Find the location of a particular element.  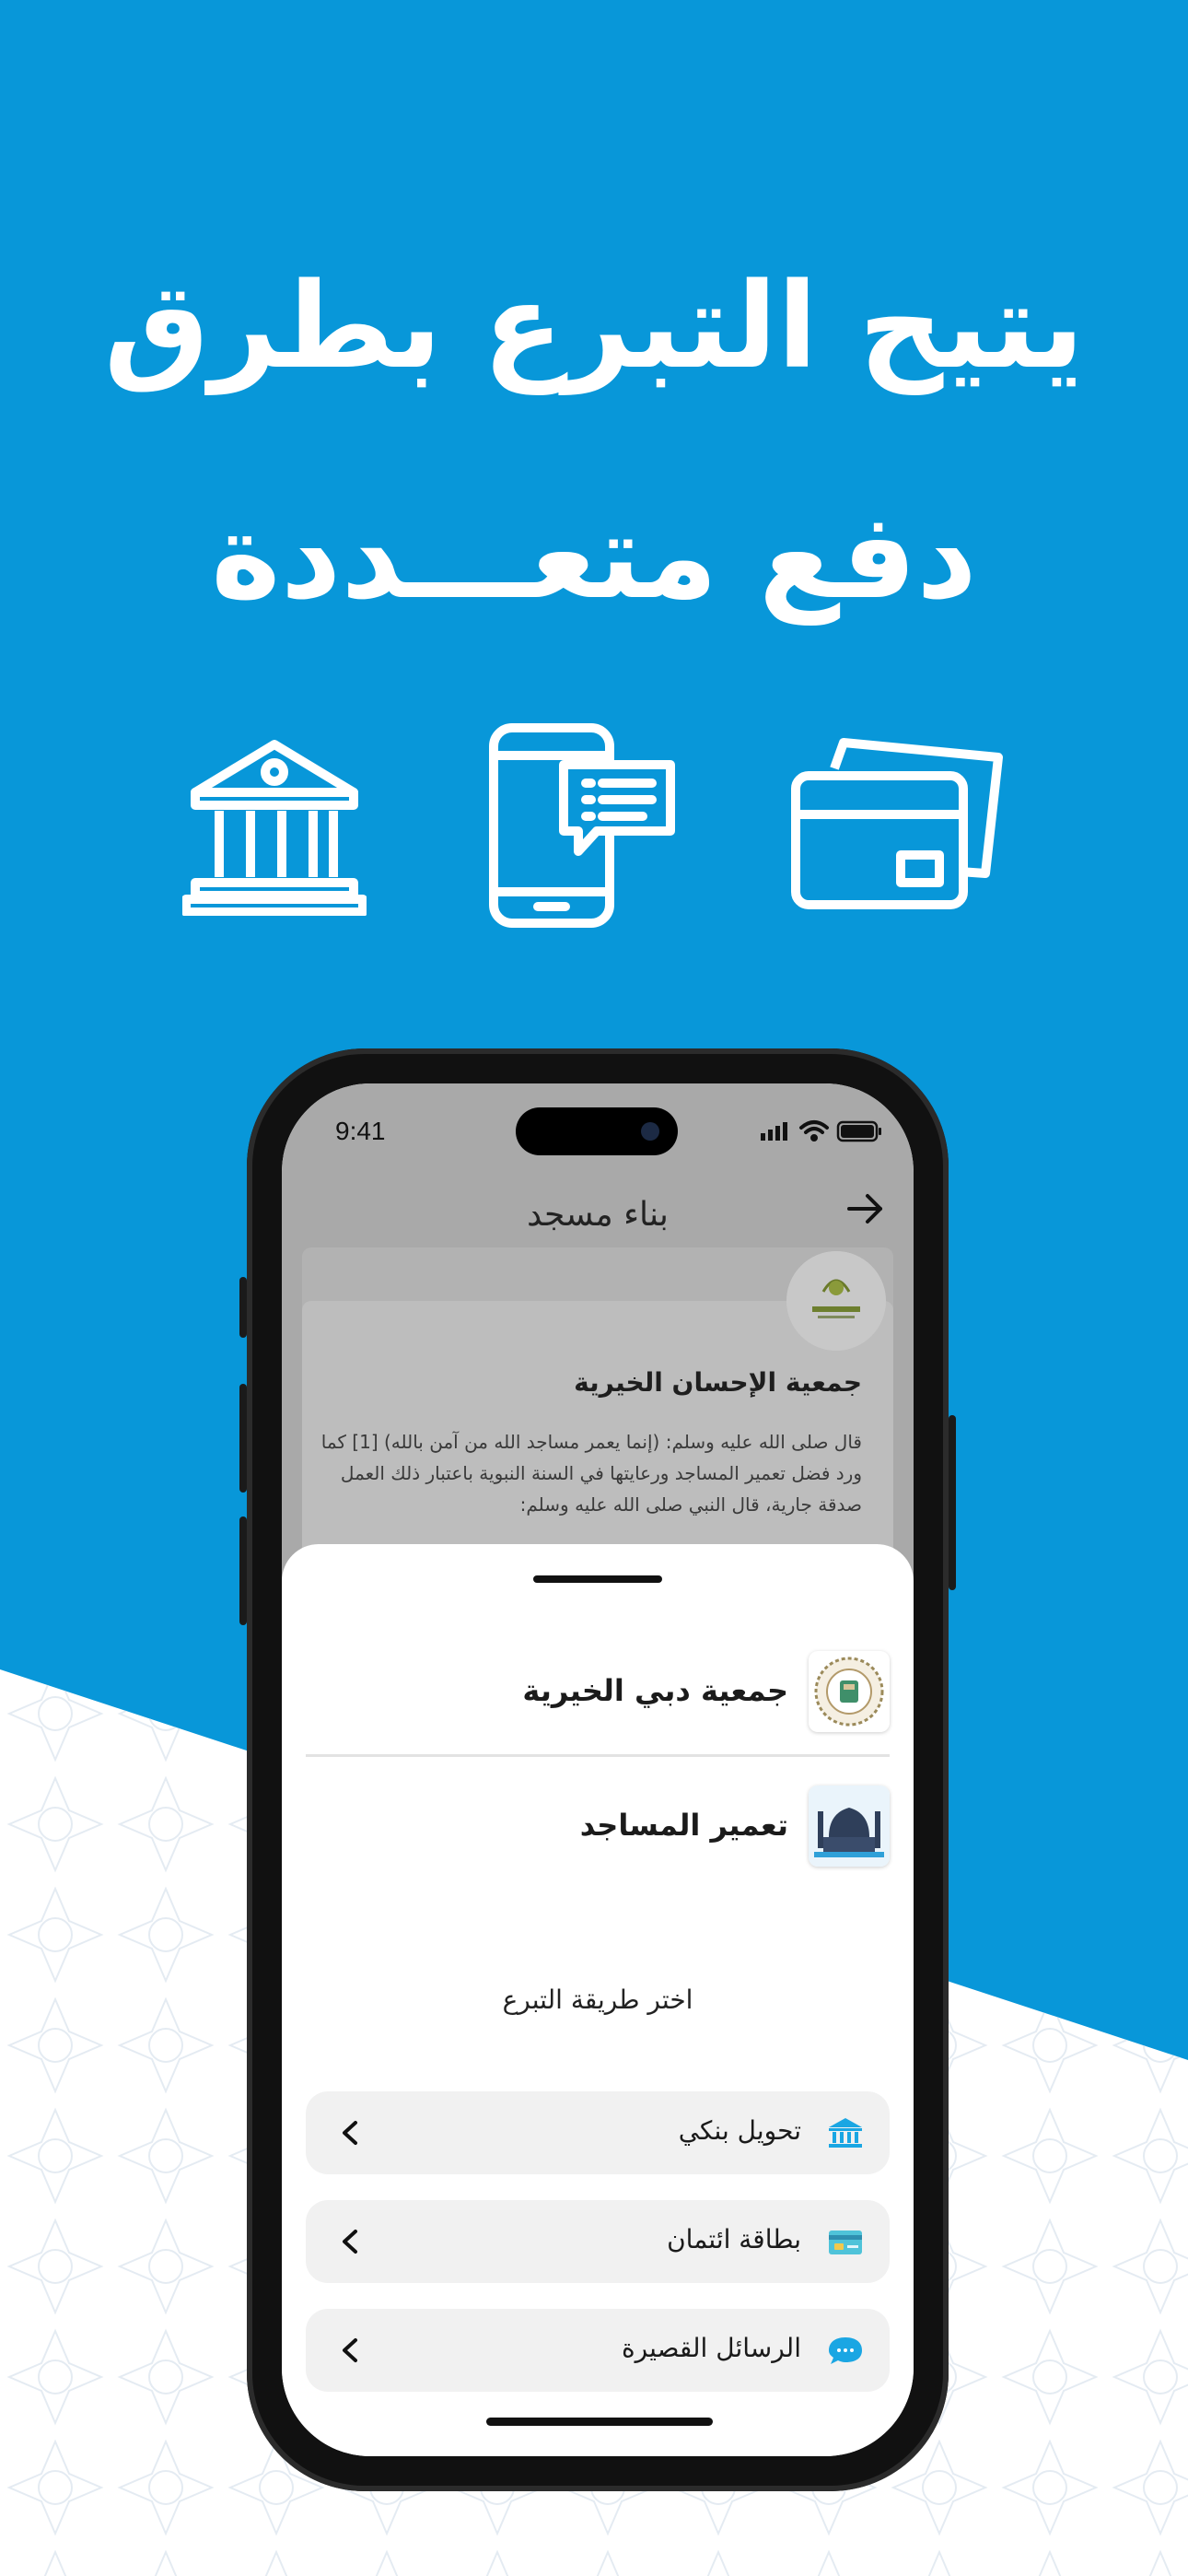

battery-icon is located at coordinates (858, 1131).